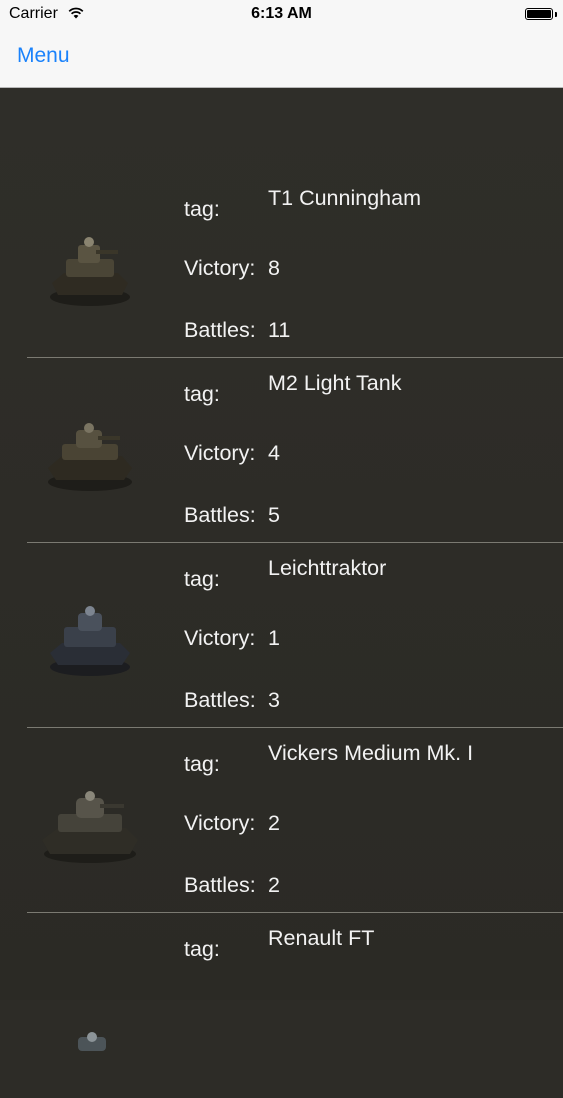 Image resolution: width=563 pixels, height=1098 pixels. I want to click on navigation-bar: Menu, so click(281, 59).